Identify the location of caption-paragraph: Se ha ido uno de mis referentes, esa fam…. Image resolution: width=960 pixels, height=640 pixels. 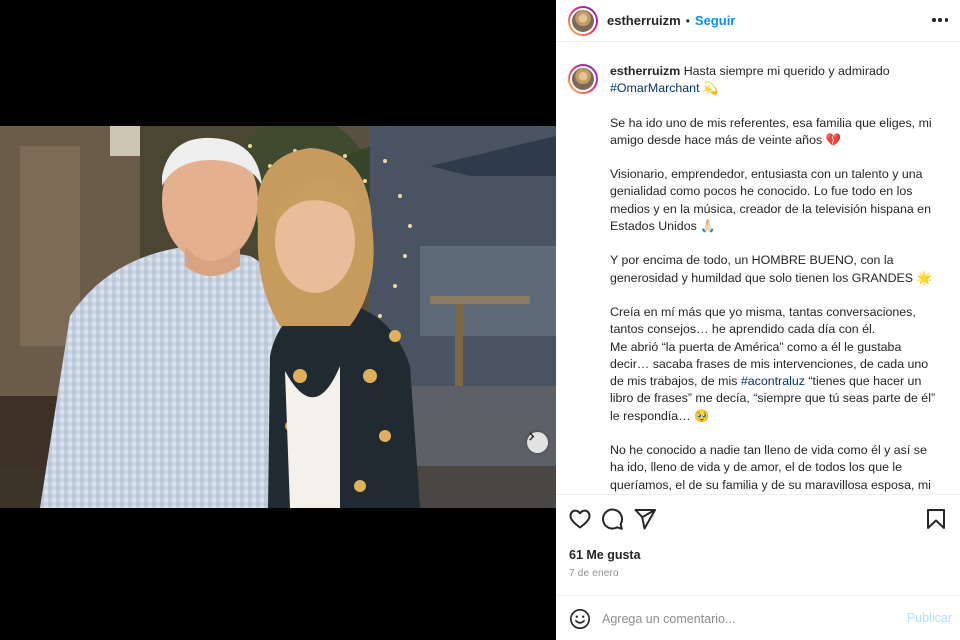
(771, 131).